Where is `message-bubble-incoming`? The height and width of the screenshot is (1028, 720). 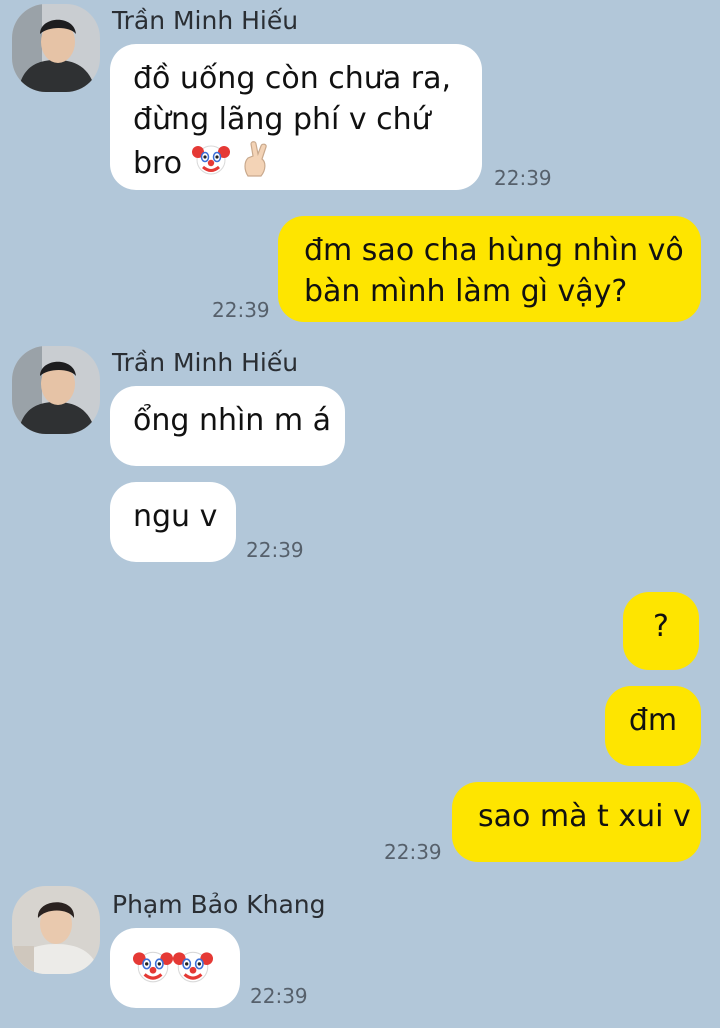
message-bubble-incoming is located at coordinates (175, 968).